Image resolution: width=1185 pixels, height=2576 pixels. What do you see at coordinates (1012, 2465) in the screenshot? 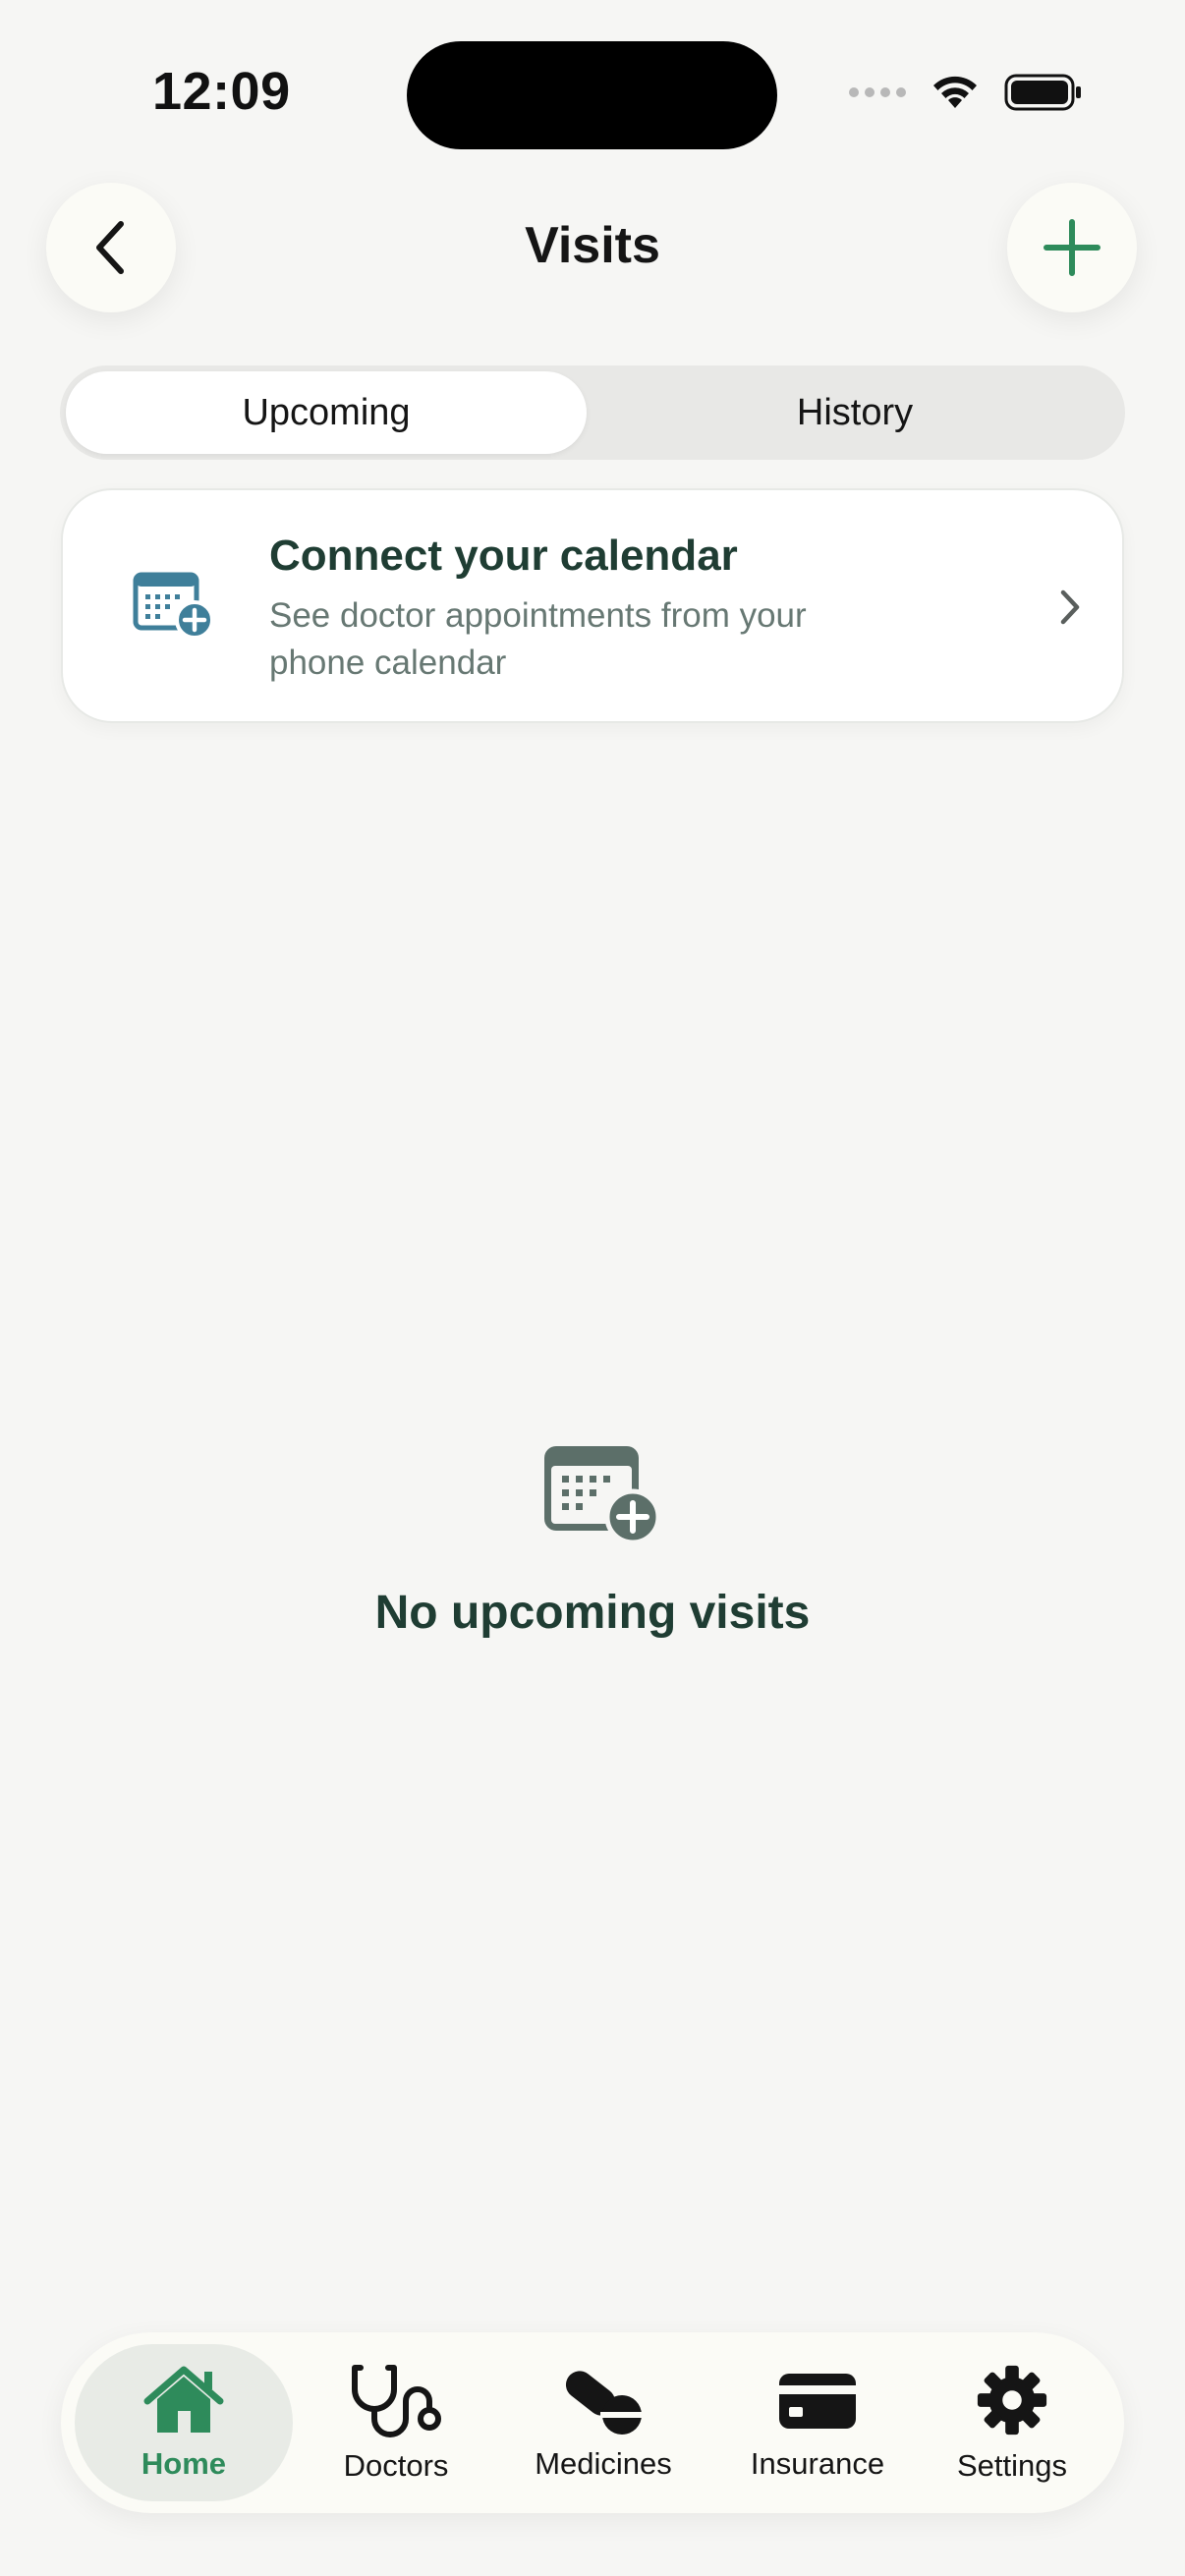
I see `tab-bar-settings-label: Settings` at bounding box center [1012, 2465].